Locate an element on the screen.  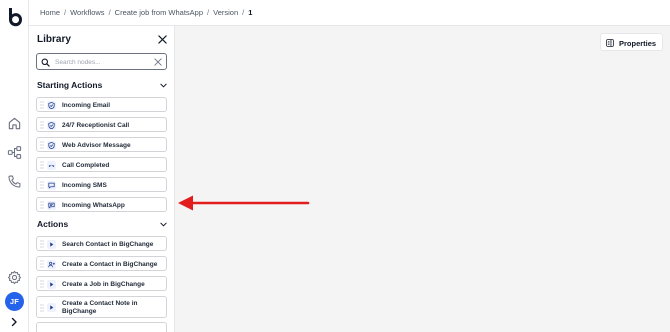
node-label: Incoming WhatsApp is located at coordinates (93, 205).